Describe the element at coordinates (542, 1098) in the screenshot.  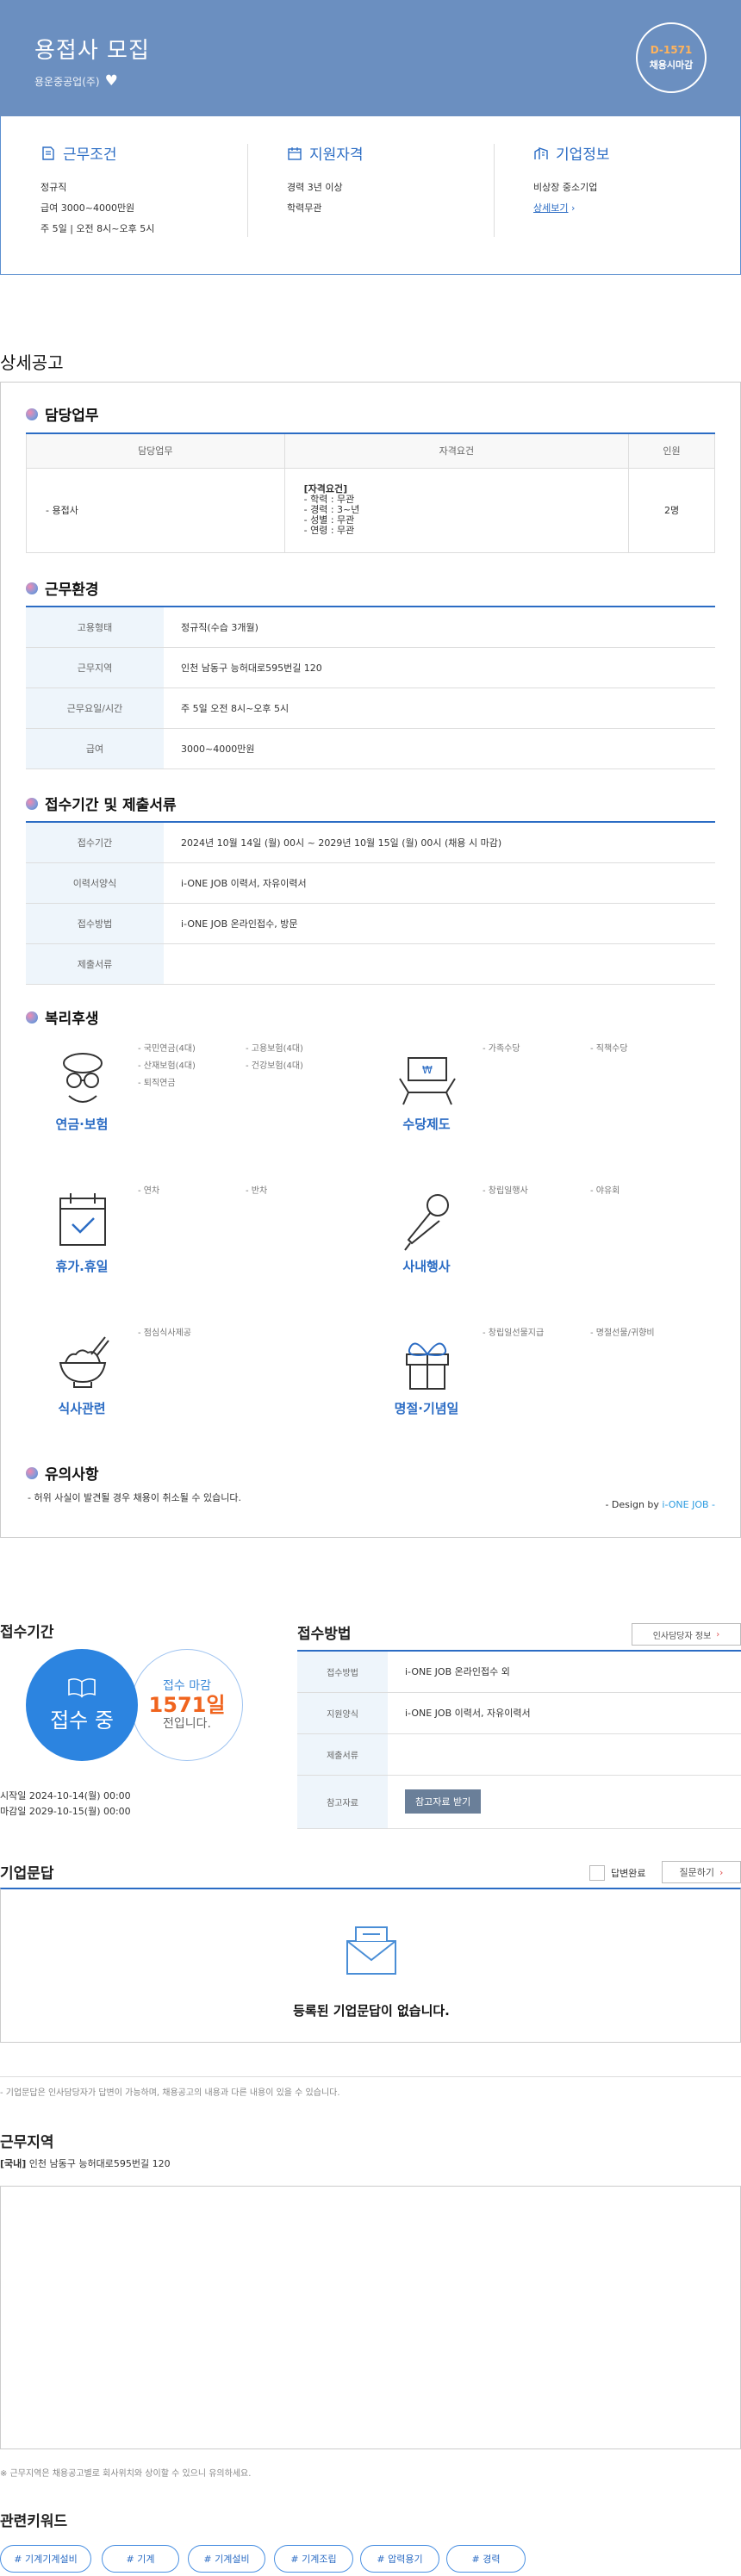
I see `benefit-allowance: ₩ 수당제도 - 가족수당 - 직책수당` at that location.